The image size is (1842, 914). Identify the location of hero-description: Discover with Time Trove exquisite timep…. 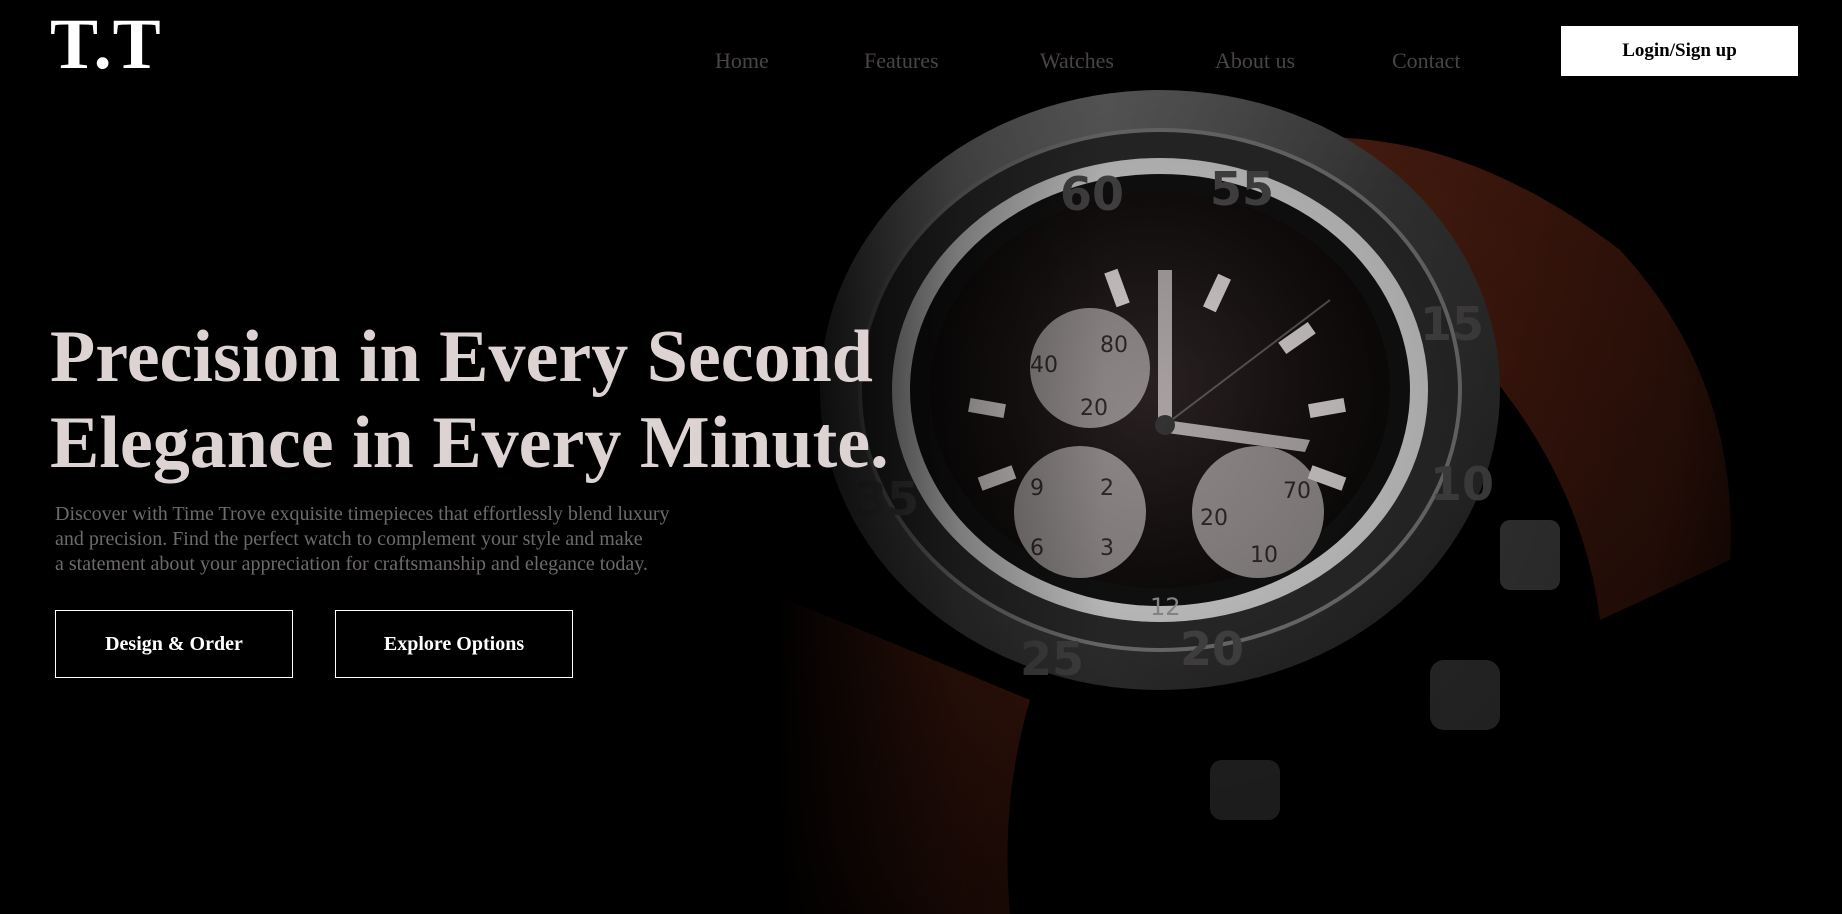
(395, 539).